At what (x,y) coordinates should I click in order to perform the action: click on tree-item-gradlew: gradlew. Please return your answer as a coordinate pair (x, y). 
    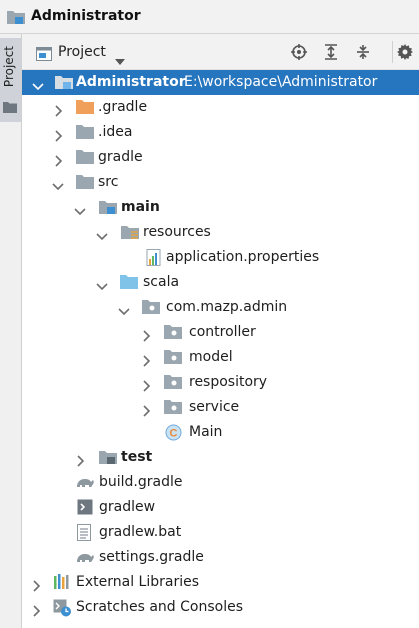
    Looking at the image, I should click on (220, 507).